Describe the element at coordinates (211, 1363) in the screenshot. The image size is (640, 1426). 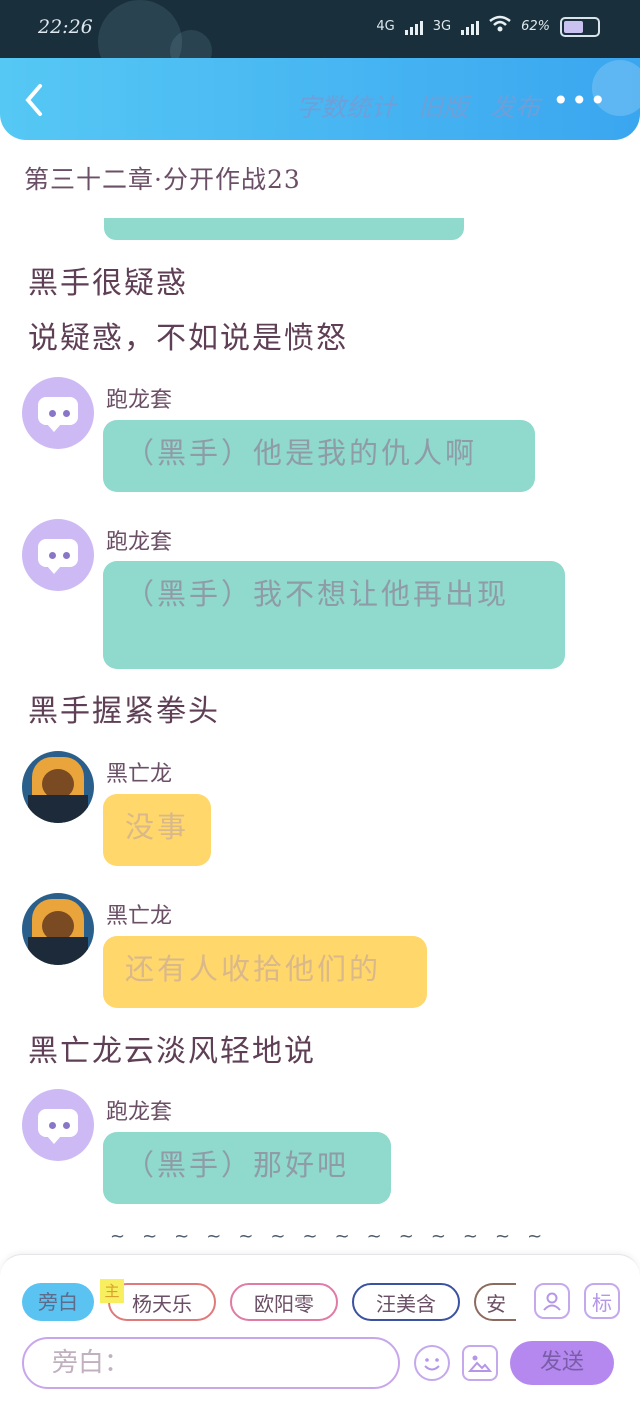
I see `message-input: 旁白：` at that location.